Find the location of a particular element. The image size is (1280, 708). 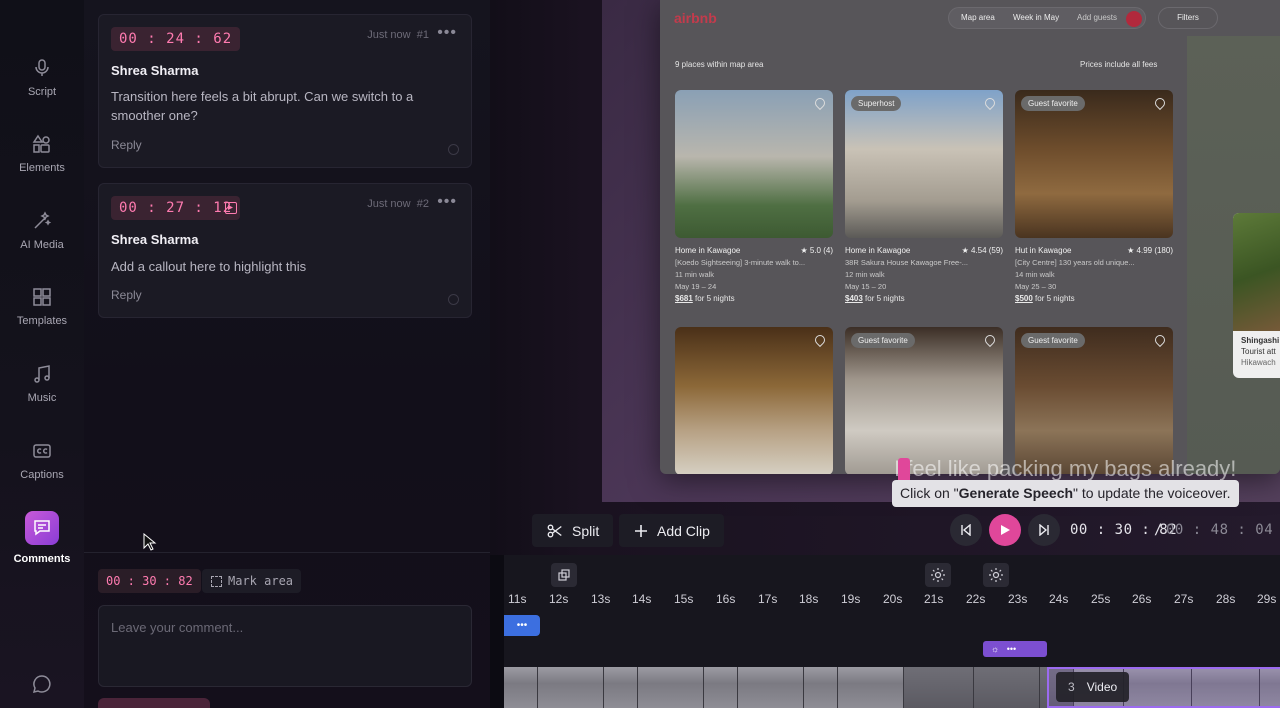

closed-captions-icon is located at coordinates (42, 451).